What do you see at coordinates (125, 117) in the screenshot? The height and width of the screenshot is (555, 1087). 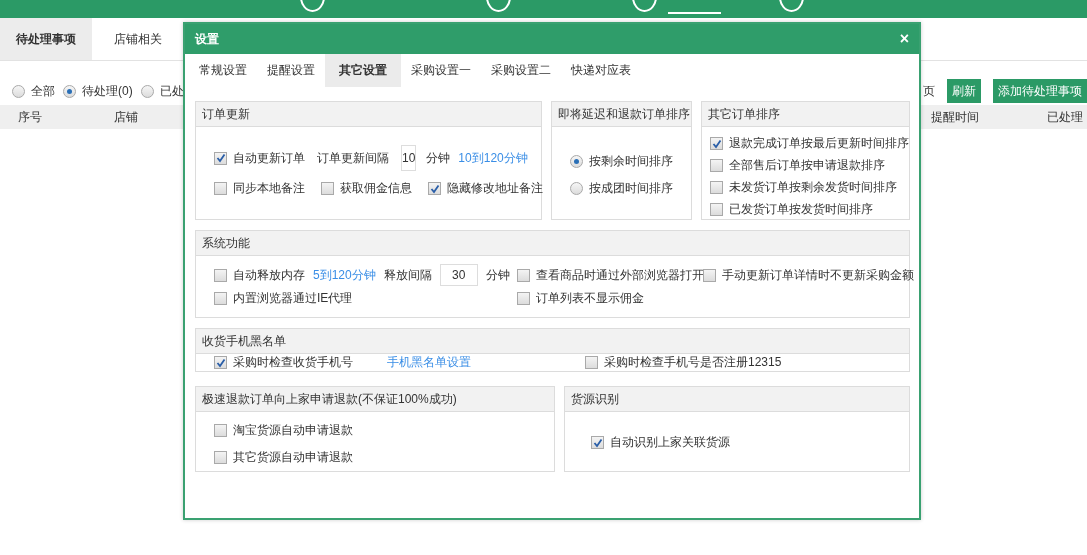 I see `column-header: 店铺` at bounding box center [125, 117].